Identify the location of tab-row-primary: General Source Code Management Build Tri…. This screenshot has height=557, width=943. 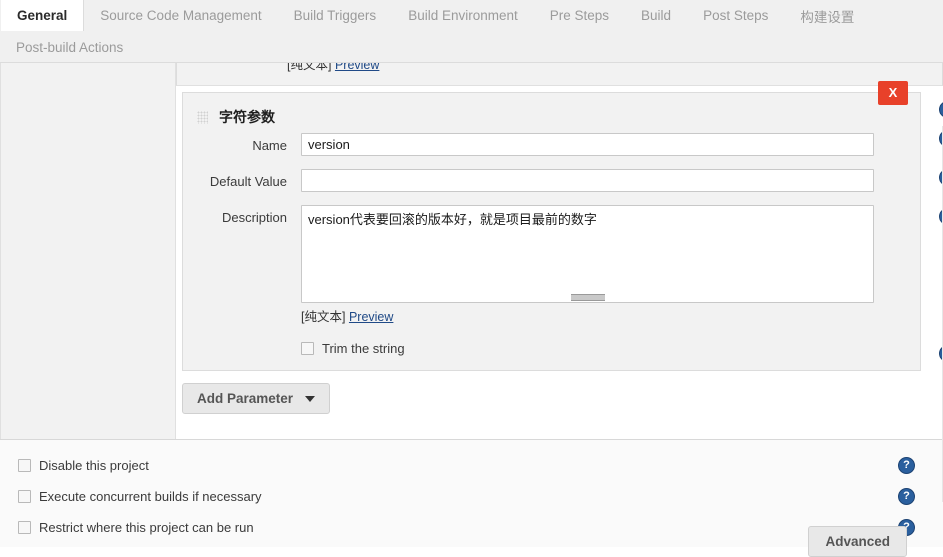
(471, 15).